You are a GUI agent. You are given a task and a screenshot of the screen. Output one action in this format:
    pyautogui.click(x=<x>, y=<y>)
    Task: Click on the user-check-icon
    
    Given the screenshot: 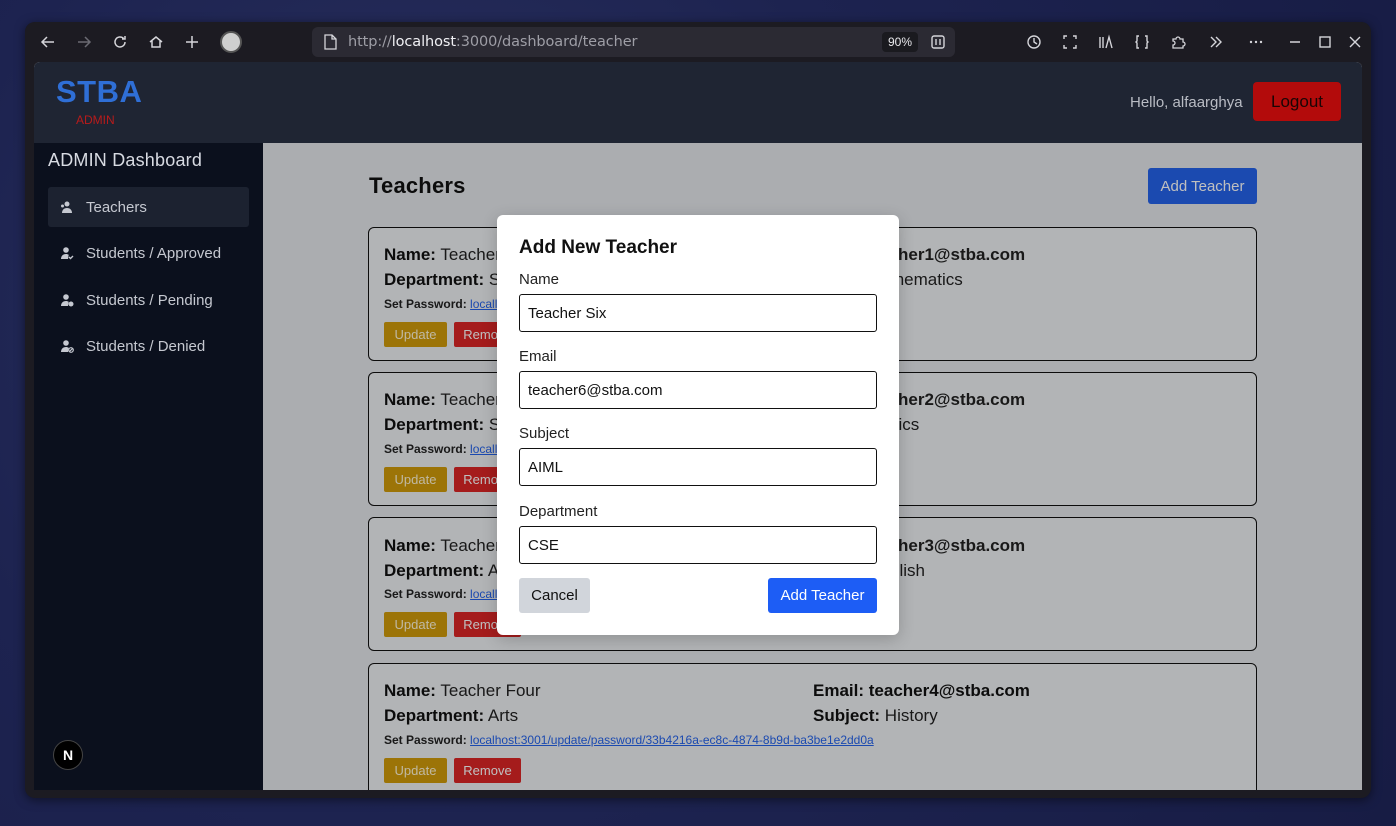 What is the action you would take?
    pyautogui.click(x=67, y=253)
    